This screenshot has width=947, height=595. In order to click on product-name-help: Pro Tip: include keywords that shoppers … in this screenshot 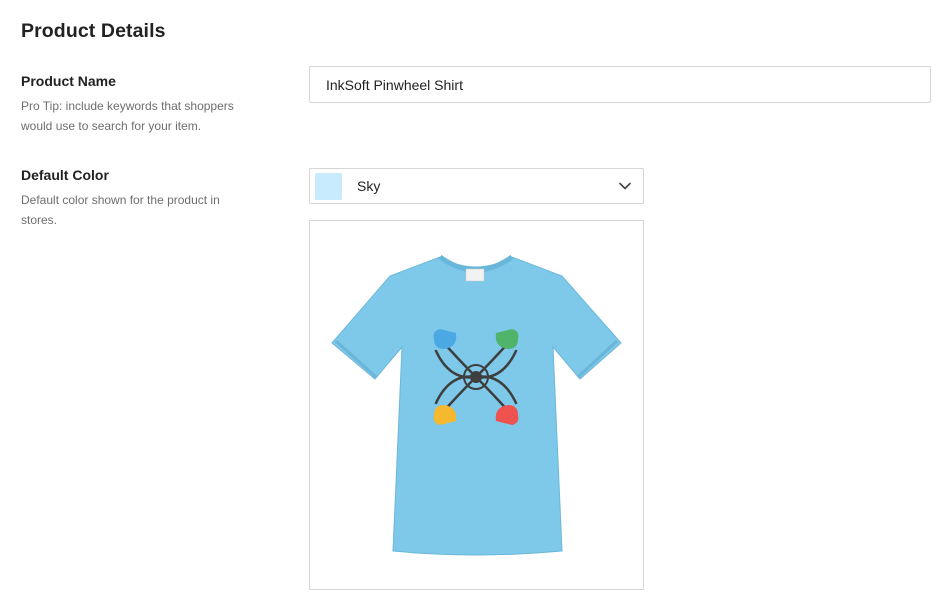, I will do `click(127, 116)`.